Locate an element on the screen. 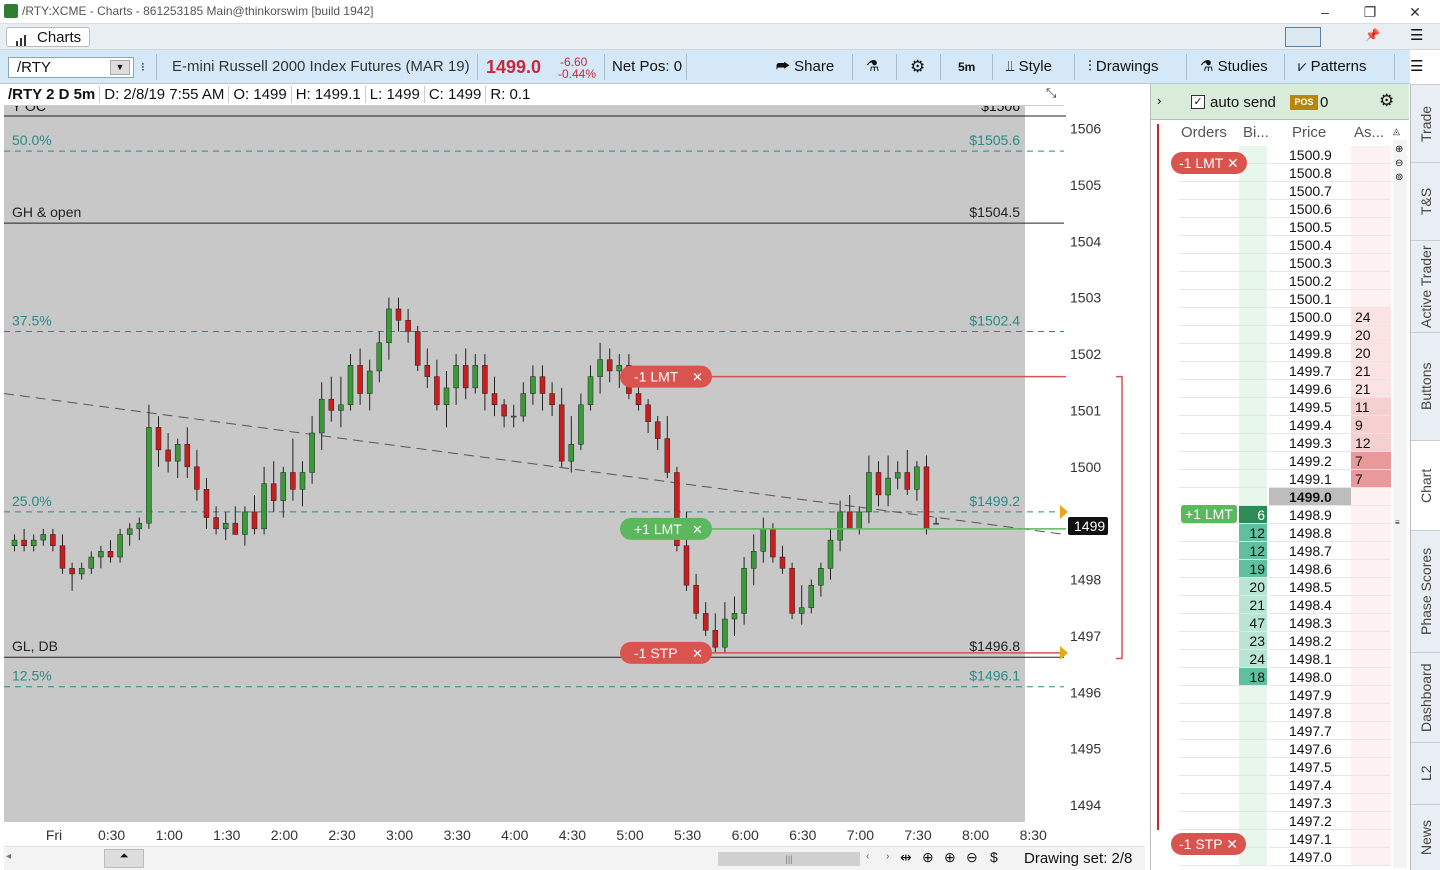  dollar-icon: $ is located at coordinates (994, 857).